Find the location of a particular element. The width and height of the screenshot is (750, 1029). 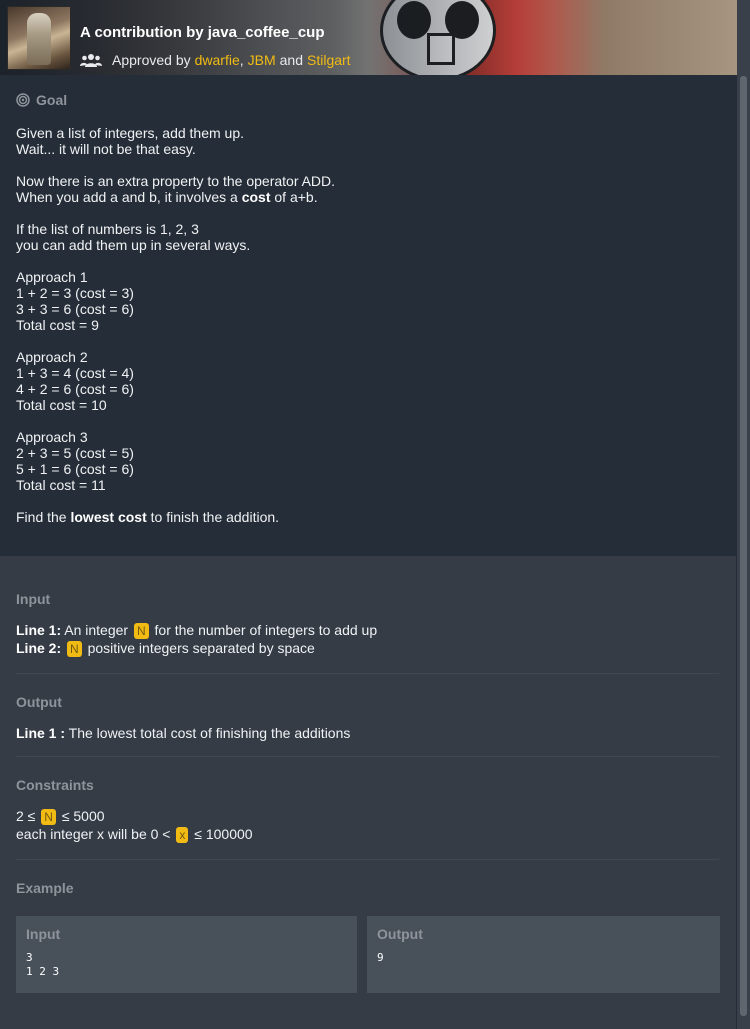

input-line1-label: Line 1: is located at coordinates (39, 630).